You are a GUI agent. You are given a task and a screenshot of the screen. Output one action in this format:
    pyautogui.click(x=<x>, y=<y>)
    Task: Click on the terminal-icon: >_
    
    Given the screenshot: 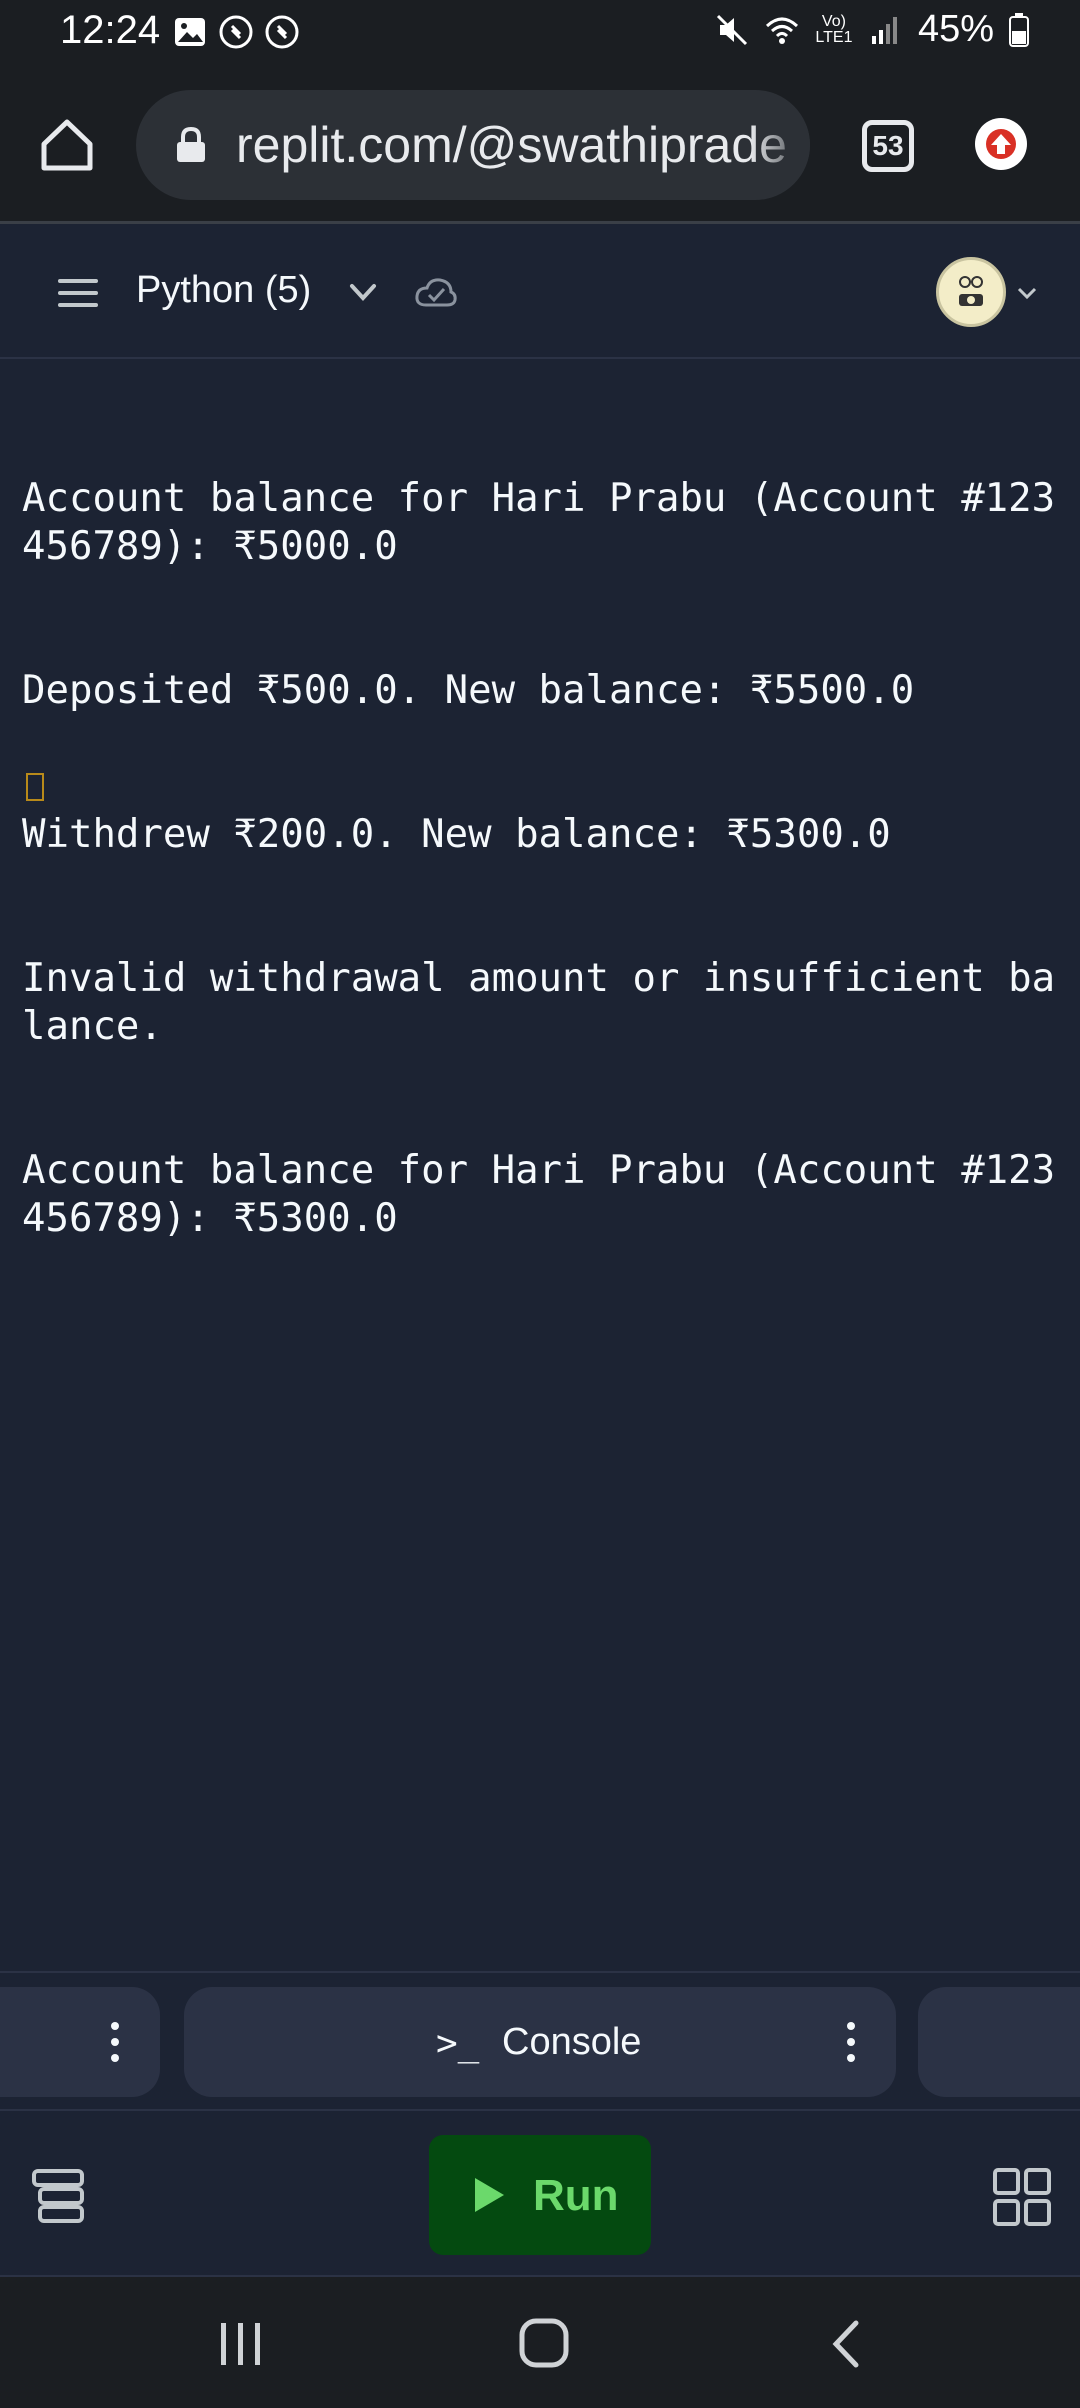 What is the action you would take?
    pyautogui.click(x=458, y=2043)
    